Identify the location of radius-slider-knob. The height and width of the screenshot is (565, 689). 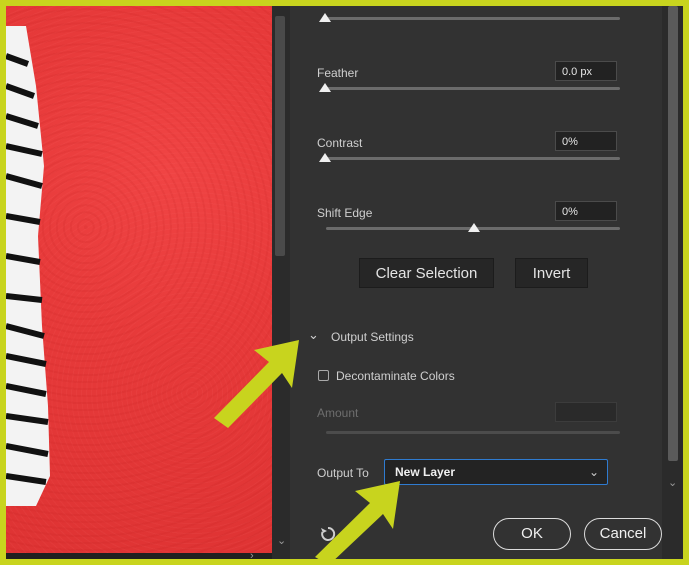
(325, 17).